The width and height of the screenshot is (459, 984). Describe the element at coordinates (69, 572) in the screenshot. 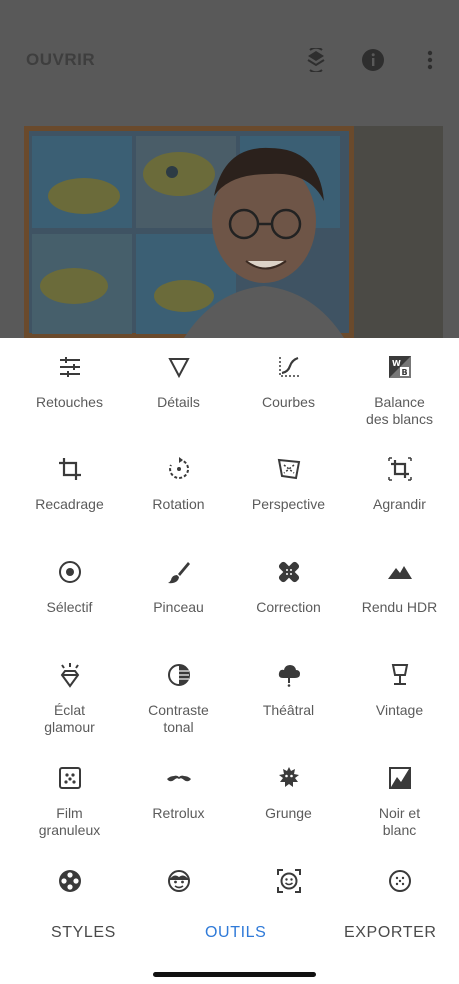

I see `target-icon` at that location.